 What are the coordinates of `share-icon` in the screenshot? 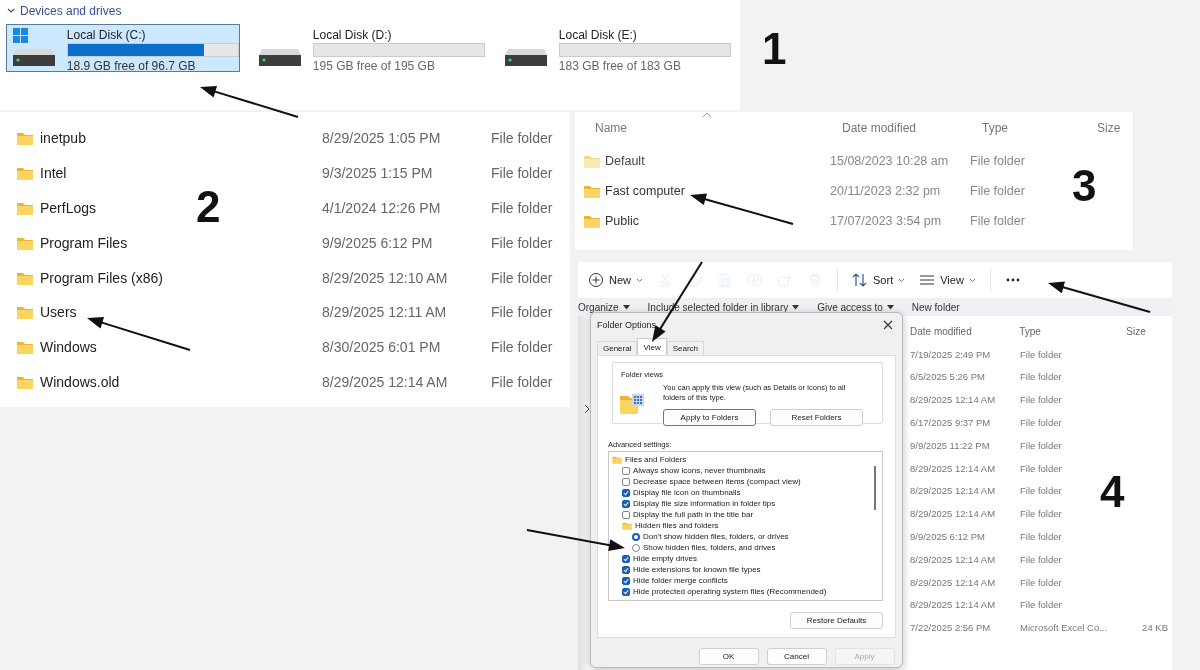 It's located at (785, 280).